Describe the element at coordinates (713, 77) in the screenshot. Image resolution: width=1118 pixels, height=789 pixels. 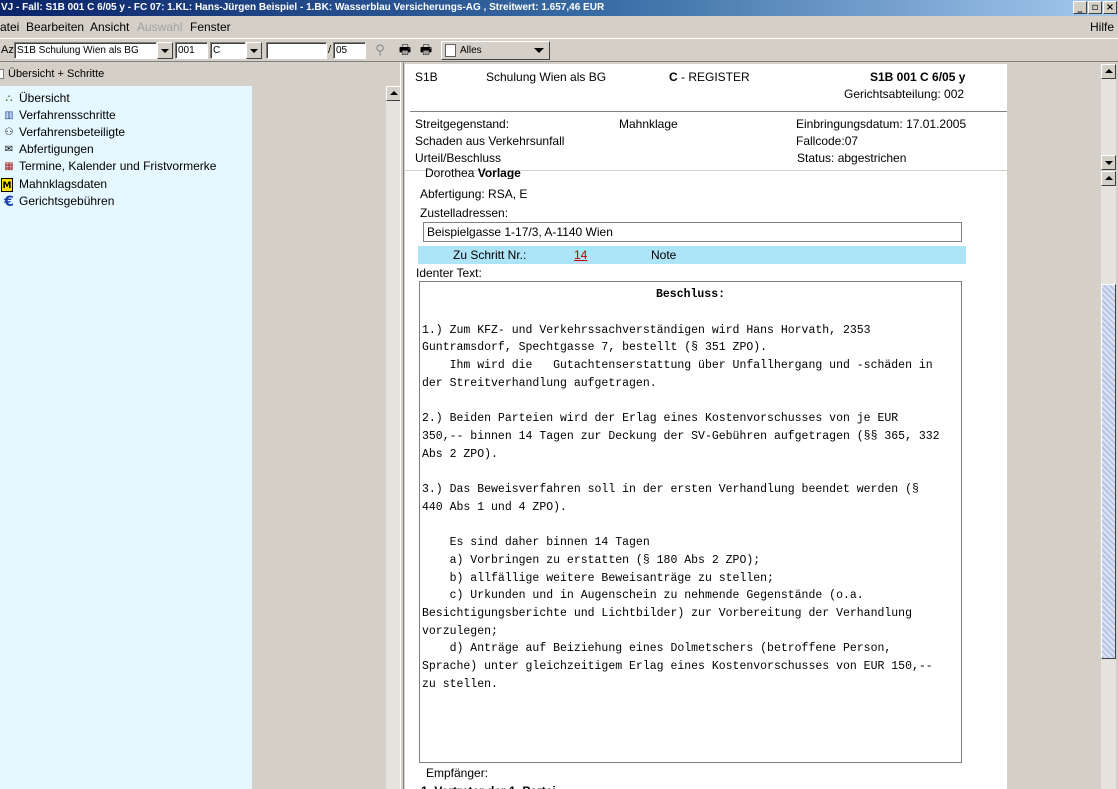
I see `register-label: - REGISTER` at that location.